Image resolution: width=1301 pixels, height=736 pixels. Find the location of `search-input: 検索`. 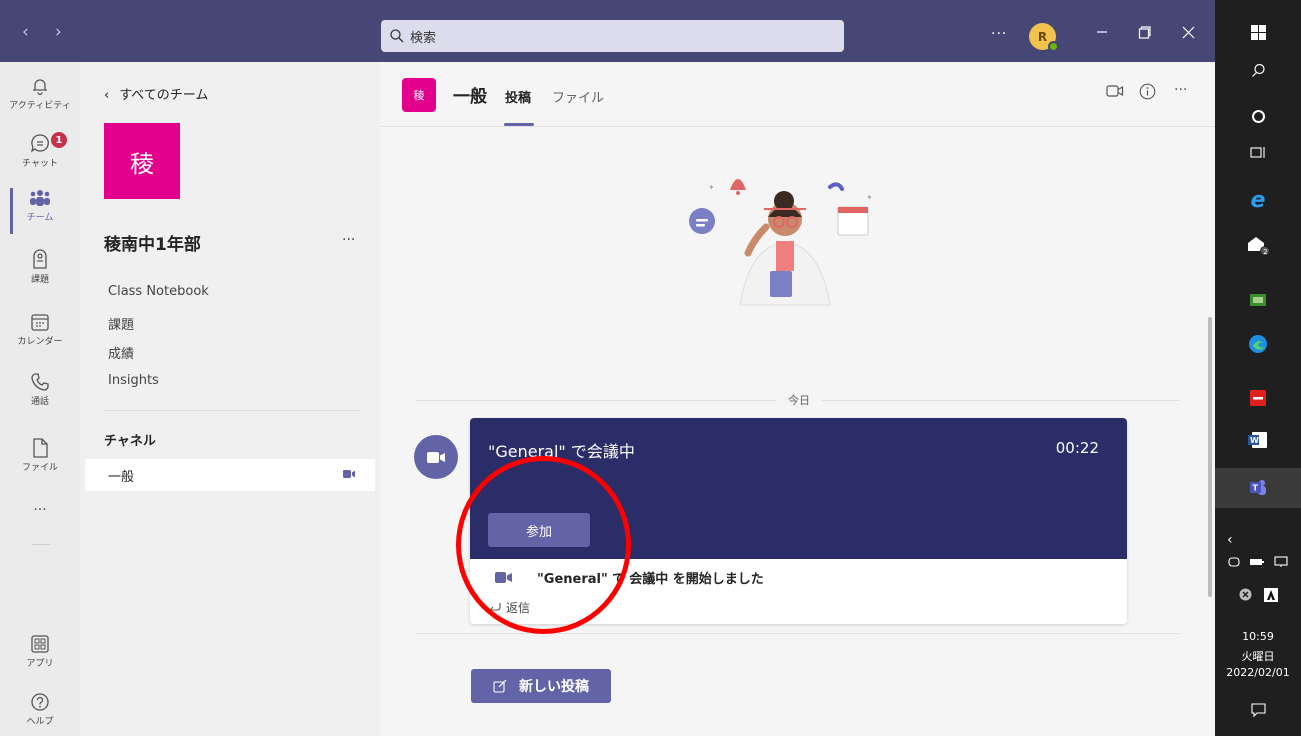

search-input: 検索 is located at coordinates (612, 36).